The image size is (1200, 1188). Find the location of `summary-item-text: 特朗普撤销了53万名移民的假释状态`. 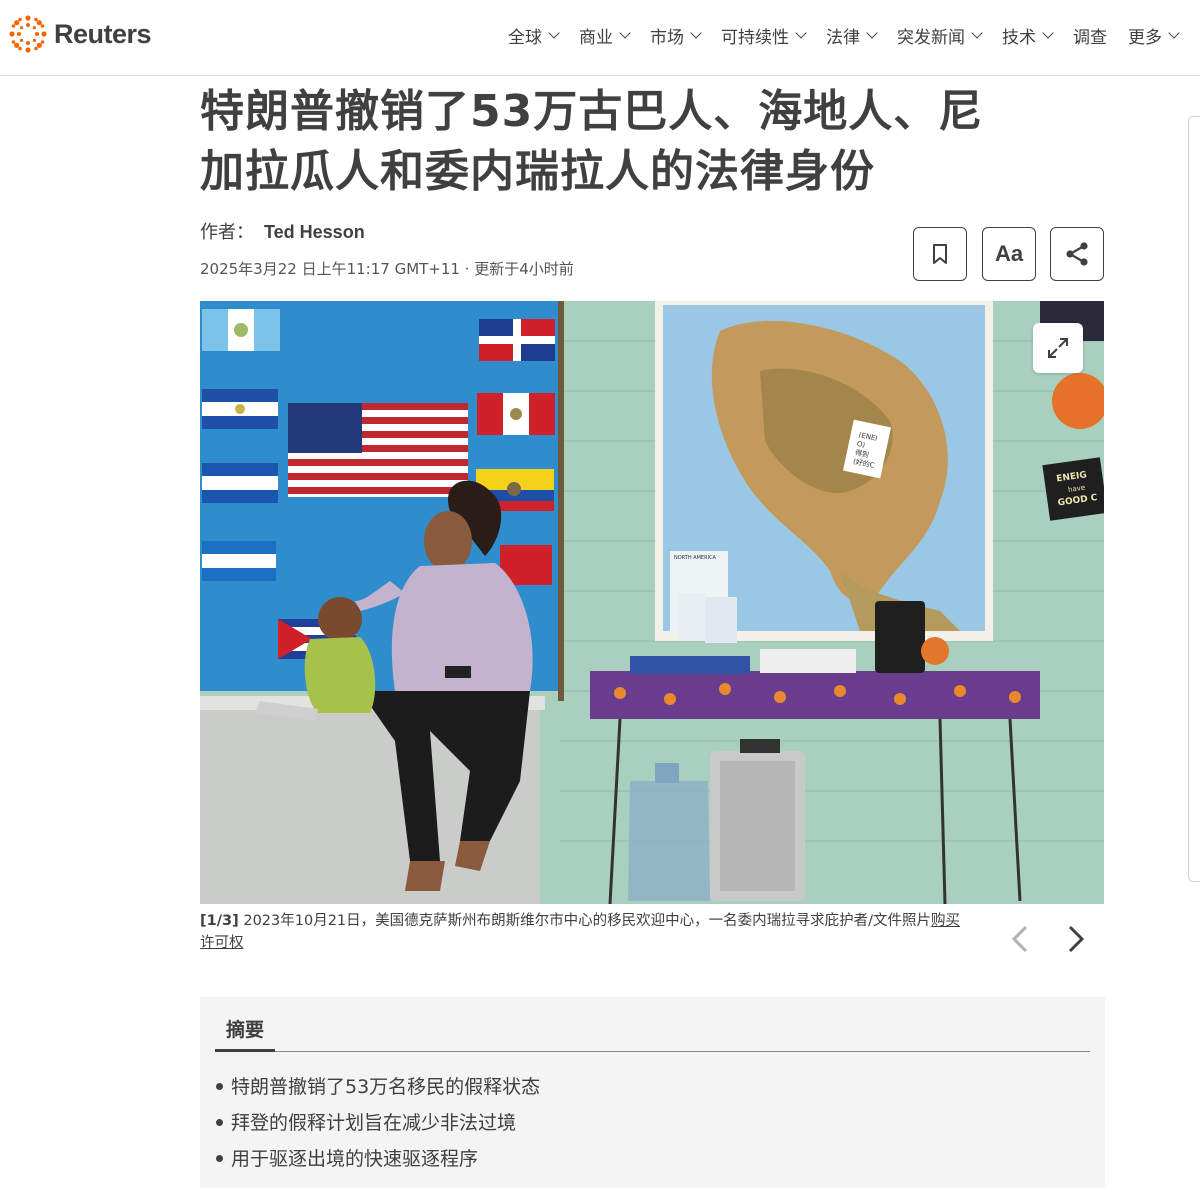

summary-item-text: 特朗普撤销了53万名移民的假释状态 is located at coordinates (386, 1087).